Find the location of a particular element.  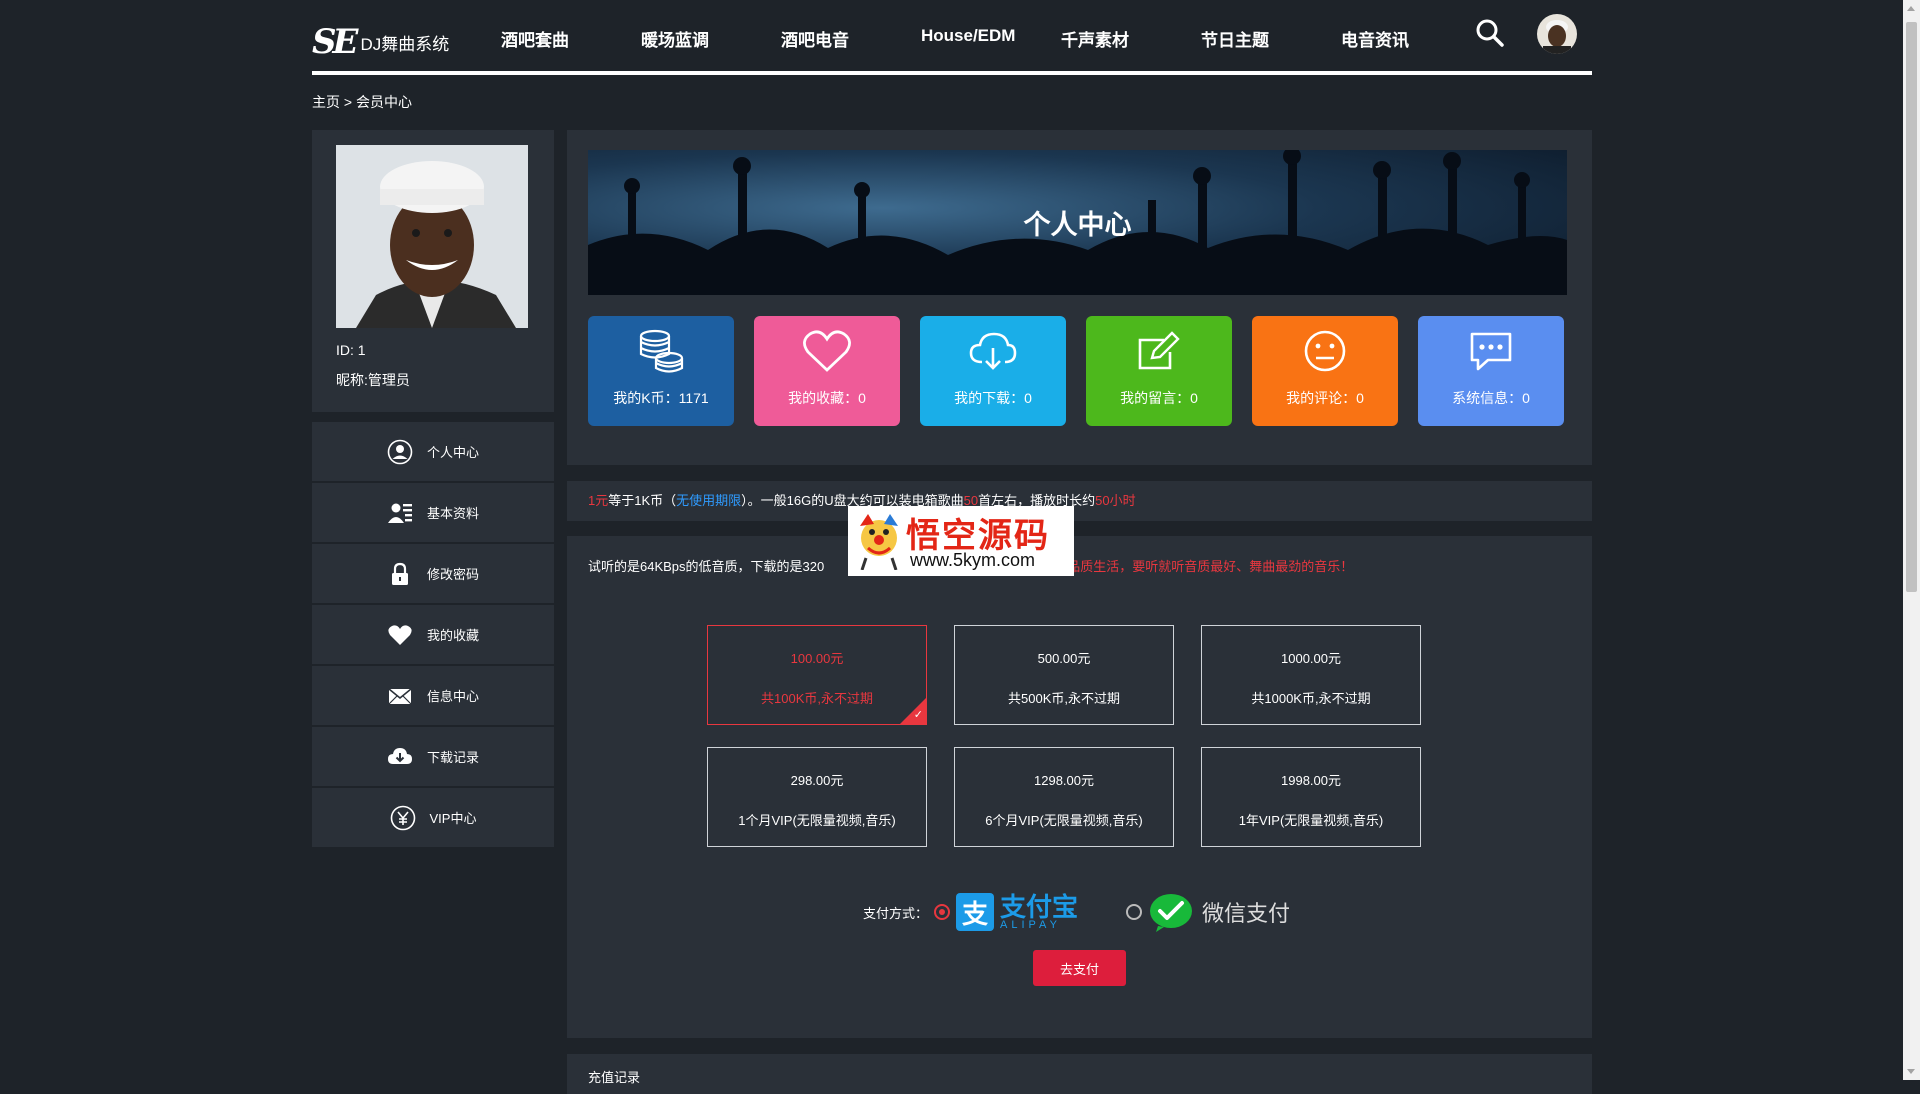

nav-item-warmup-blues: 暖场蓝调 is located at coordinates (675, 38).